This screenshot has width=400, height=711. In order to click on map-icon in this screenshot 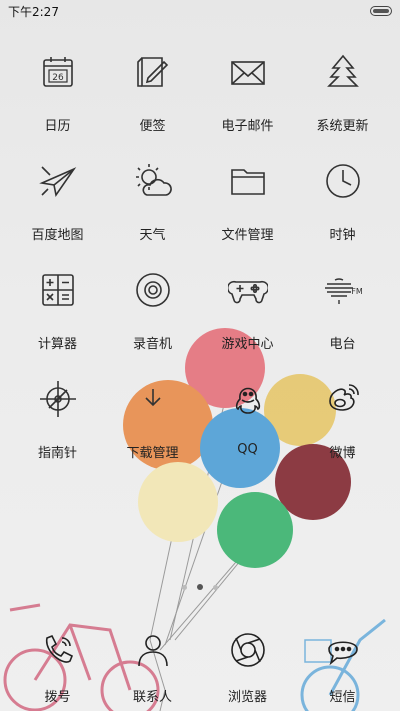, I will do `click(58, 181)`.